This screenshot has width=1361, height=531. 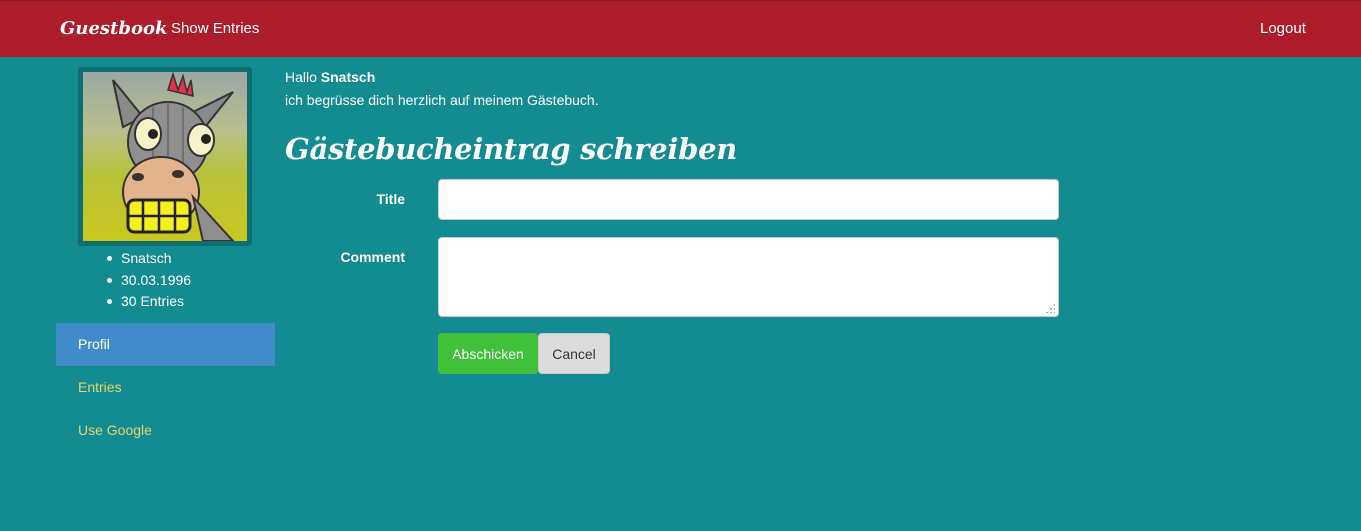 I want to click on profile-name: Snatsch, so click(x=149, y=259).